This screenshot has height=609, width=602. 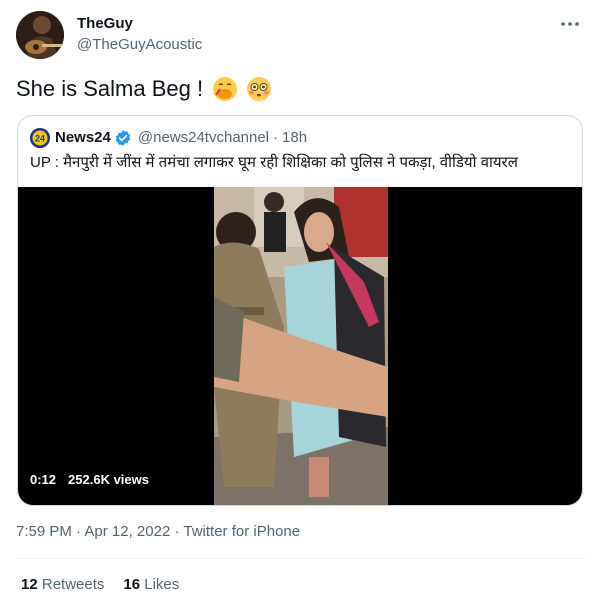 What do you see at coordinates (241, 531) in the screenshot?
I see `tweet-source: Twitter for iPhone` at bounding box center [241, 531].